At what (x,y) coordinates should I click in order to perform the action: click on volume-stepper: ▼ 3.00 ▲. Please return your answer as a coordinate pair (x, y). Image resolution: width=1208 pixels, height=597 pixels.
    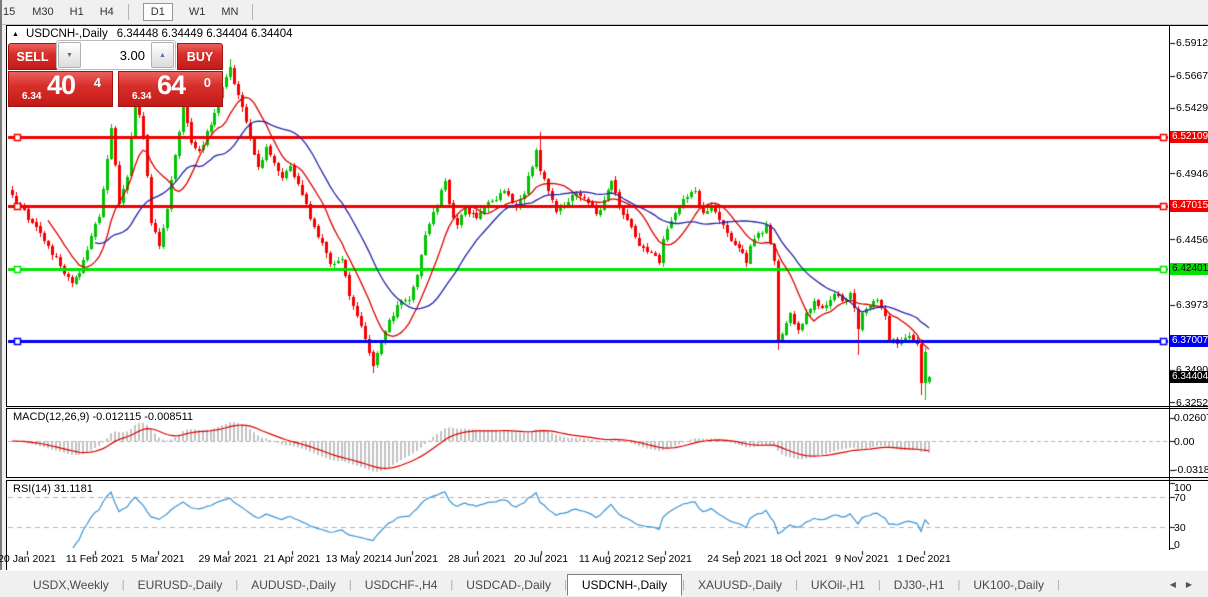
    Looking at the image, I should click on (116, 55).